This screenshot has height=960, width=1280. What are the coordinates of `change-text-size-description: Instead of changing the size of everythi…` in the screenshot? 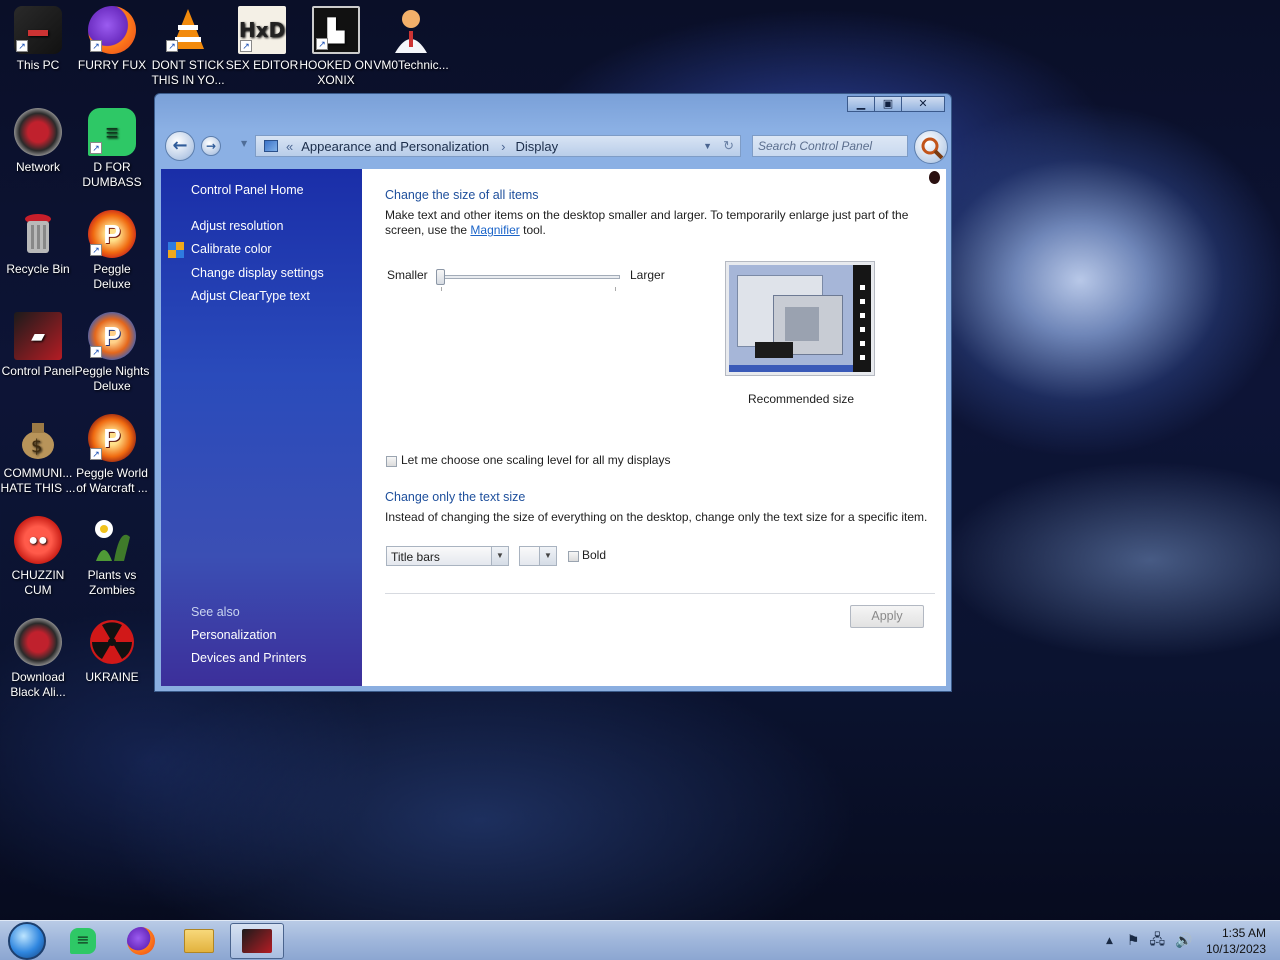 It's located at (656, 517).